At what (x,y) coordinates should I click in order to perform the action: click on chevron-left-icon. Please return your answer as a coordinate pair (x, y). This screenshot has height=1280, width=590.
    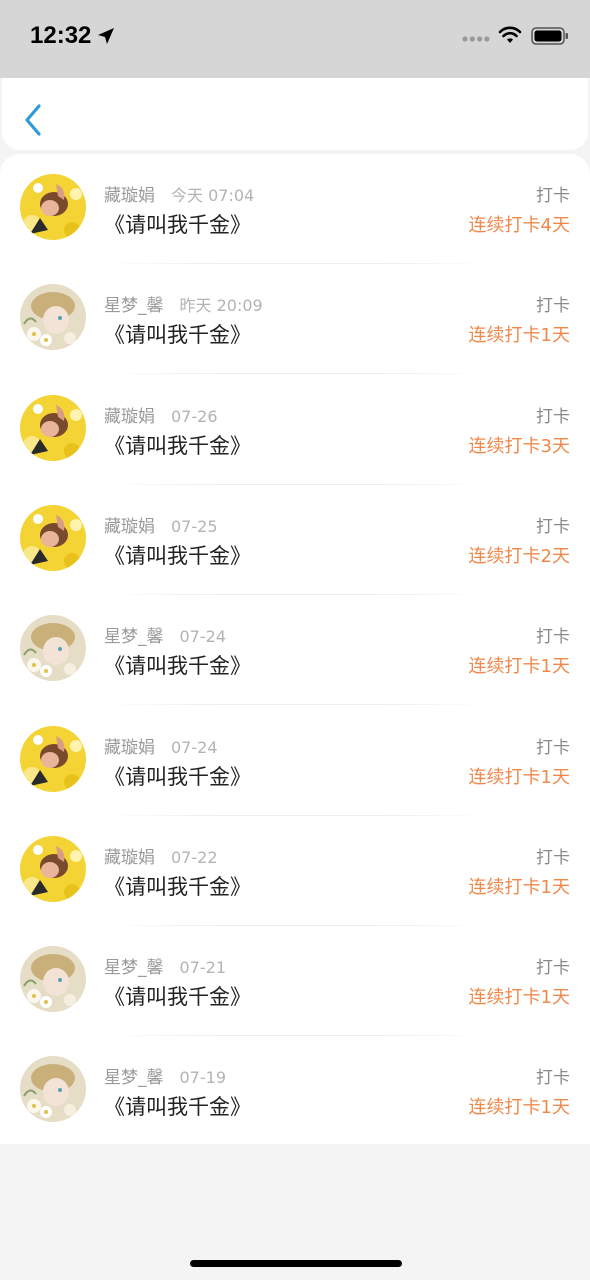
    Looking at the image, I should click on (33, 120).